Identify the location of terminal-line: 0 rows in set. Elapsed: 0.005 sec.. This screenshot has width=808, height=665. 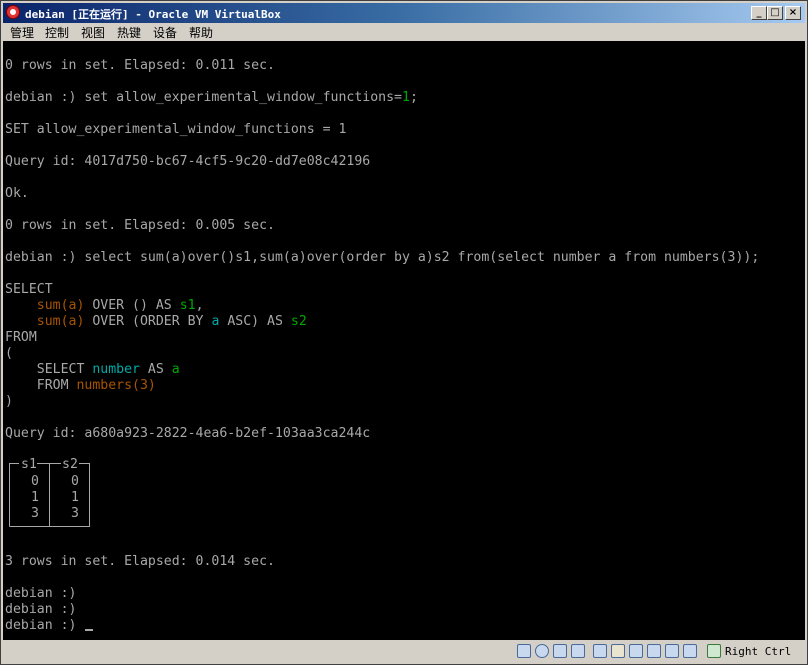
(140, 226).